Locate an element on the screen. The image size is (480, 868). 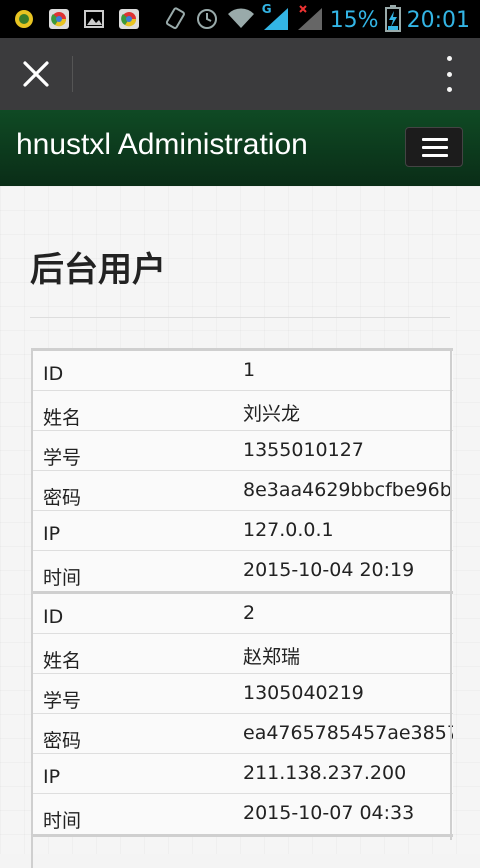
table-row: ID 1 is located at coordinates (243, 371).